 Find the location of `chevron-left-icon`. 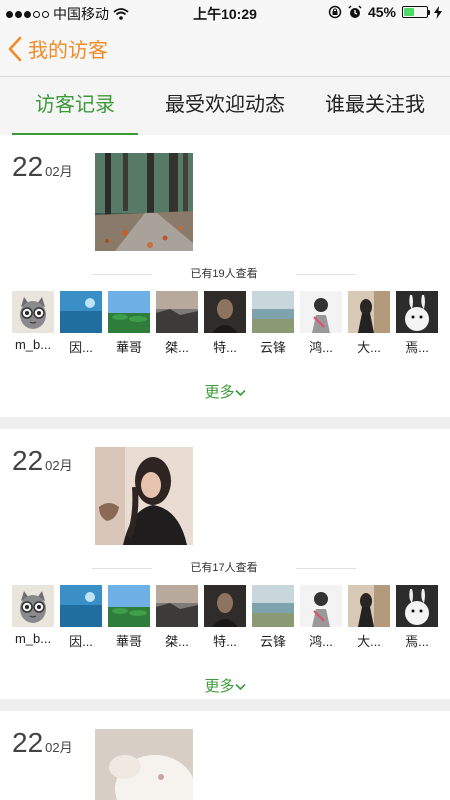

chevron-left-icon is located at coordinates (15, 48).